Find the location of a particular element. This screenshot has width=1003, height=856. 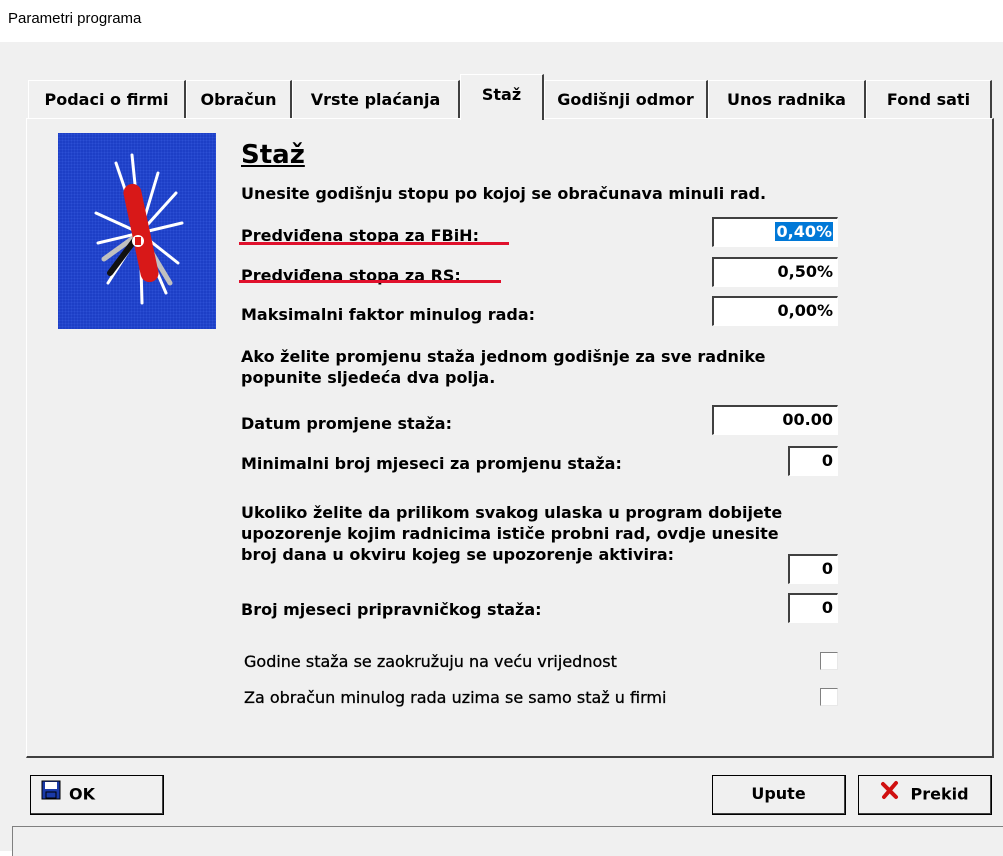

help-button: Upute is located at coordinates (779, 795).